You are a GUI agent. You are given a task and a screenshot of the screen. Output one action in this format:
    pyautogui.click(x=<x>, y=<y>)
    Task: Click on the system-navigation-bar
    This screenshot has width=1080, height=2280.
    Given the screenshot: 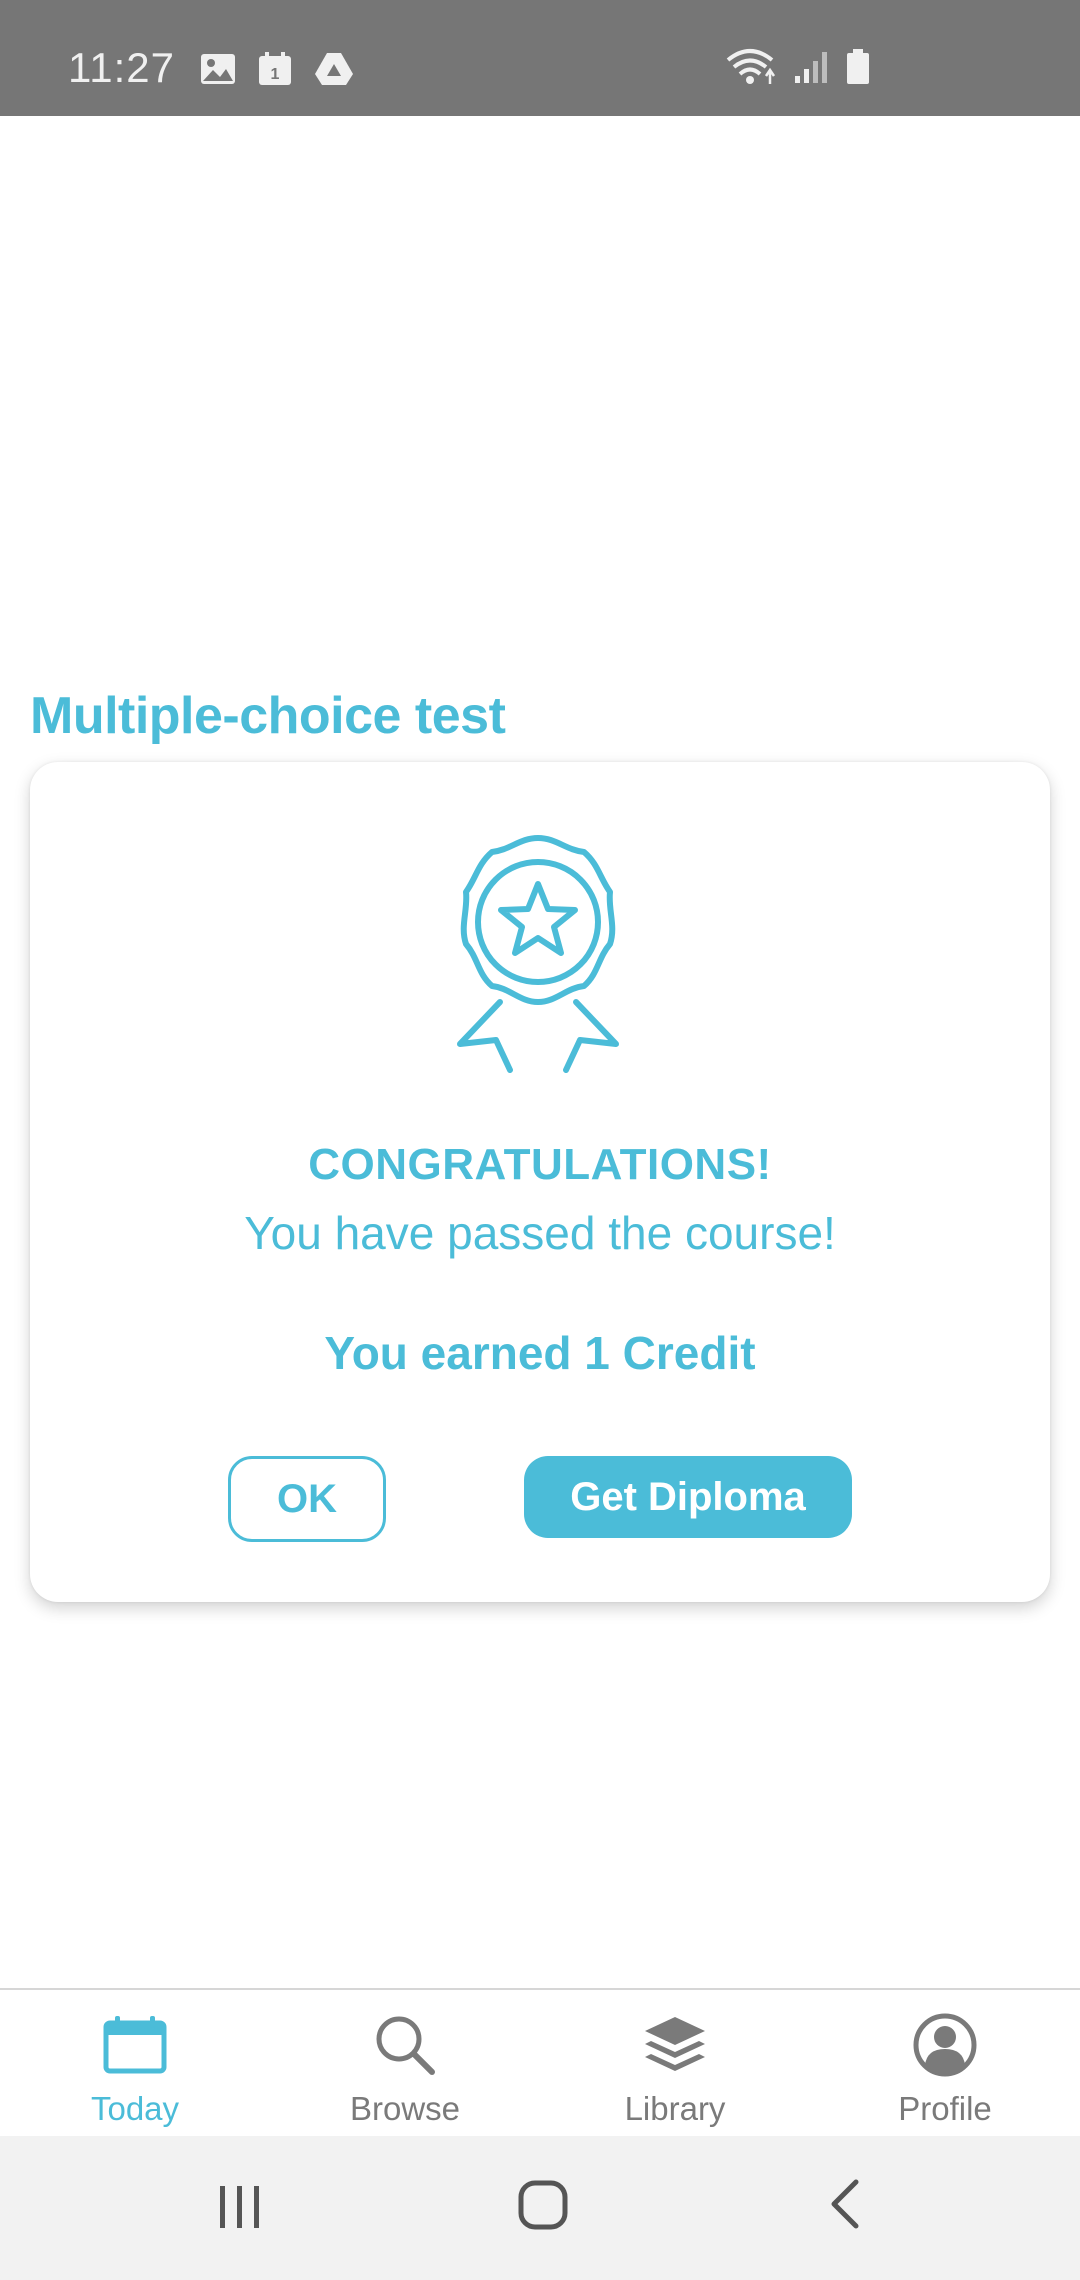 What is the action you would take?
    pyautogui.click(x=540, y=2208)
    